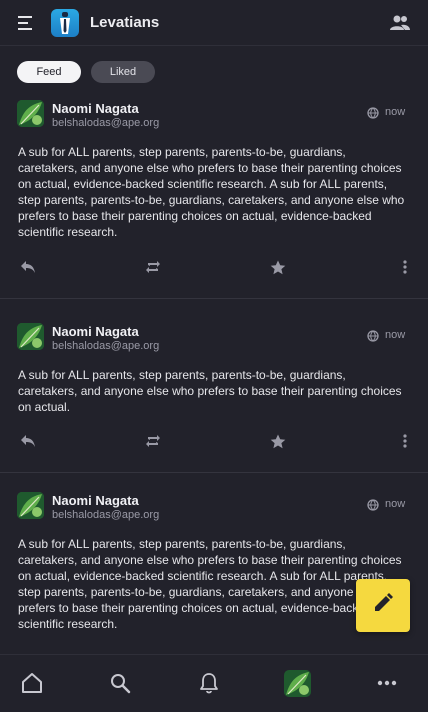  I want to click on compose-button, so click(383, 605).